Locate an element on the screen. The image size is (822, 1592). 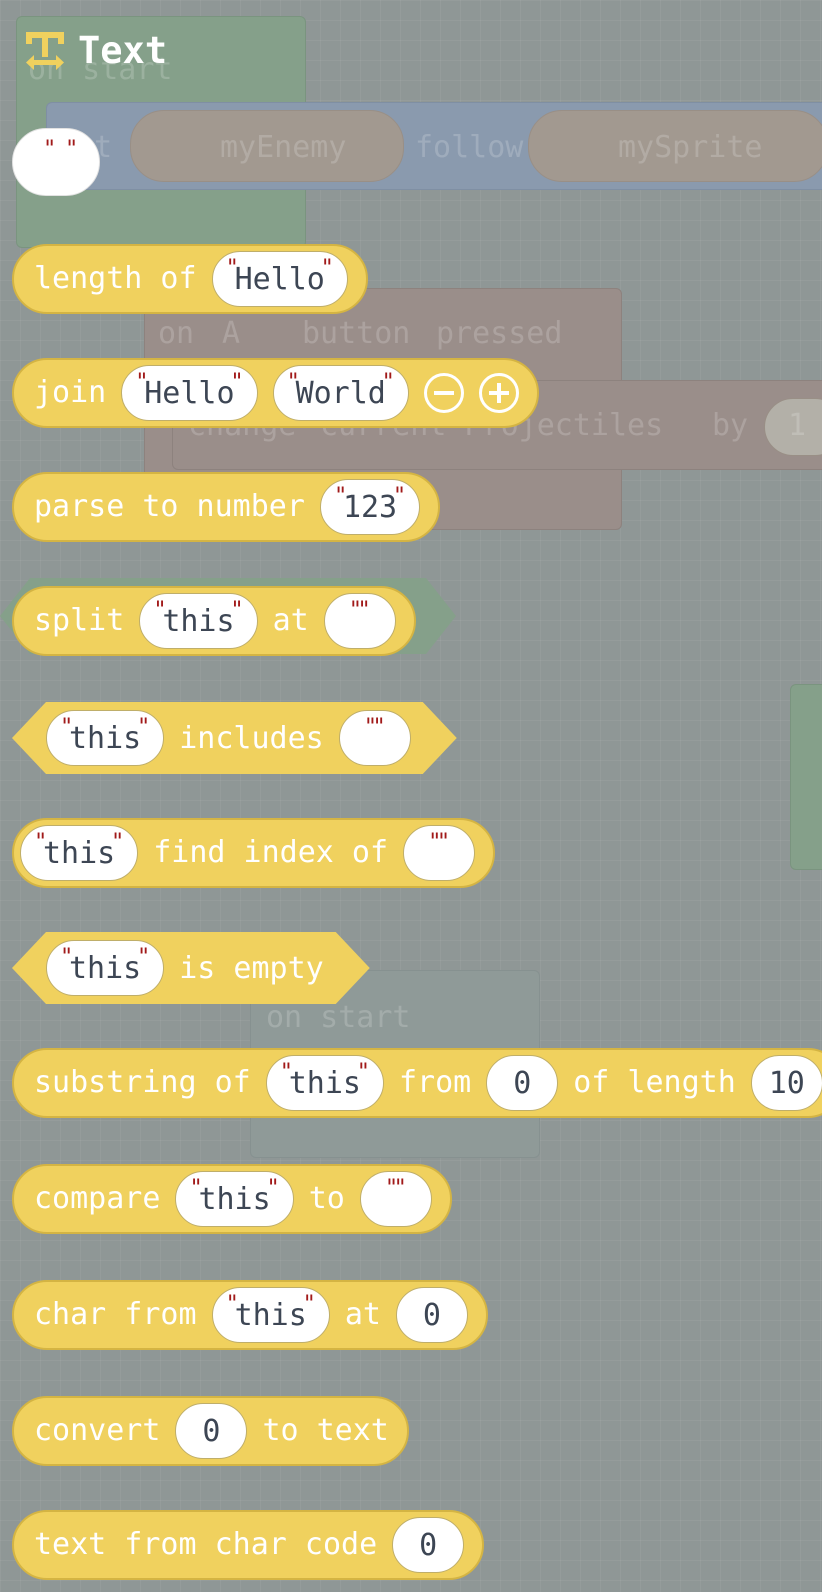
includes-block: " this " includes " " is located at coordinates (234, 738).